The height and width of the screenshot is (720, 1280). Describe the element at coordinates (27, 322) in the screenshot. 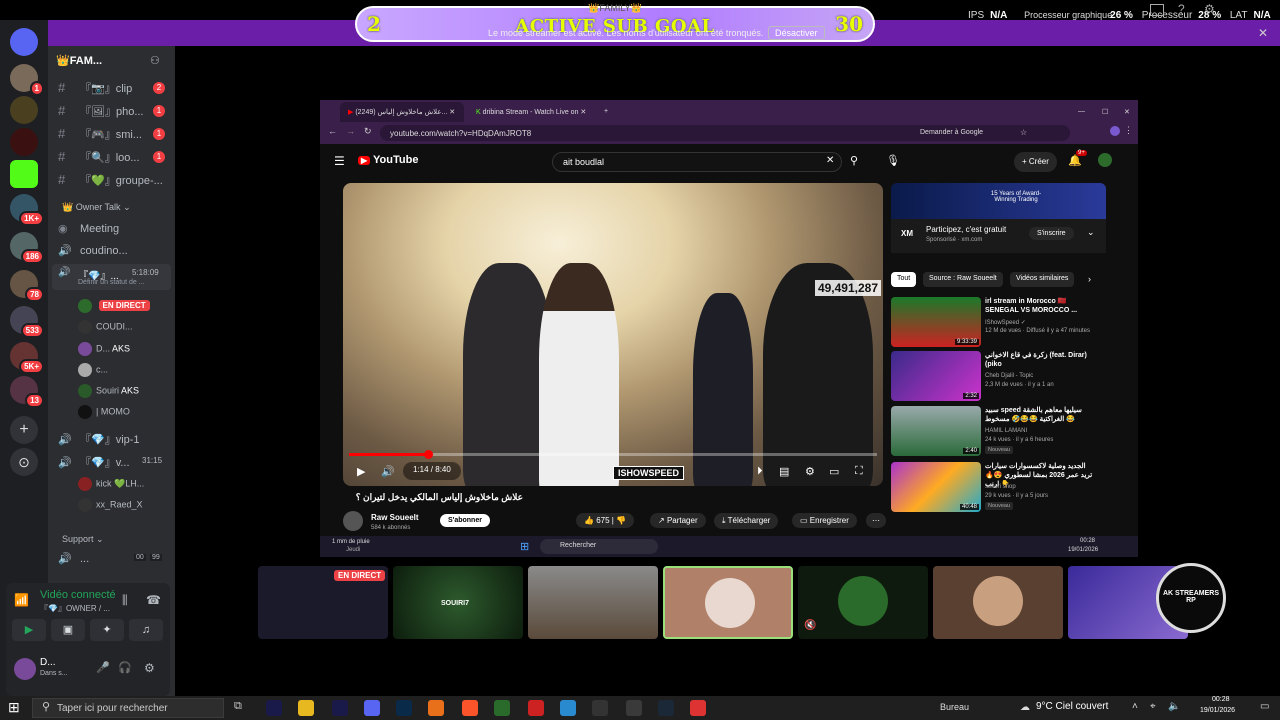

I see `server-icon: 533` at that location.